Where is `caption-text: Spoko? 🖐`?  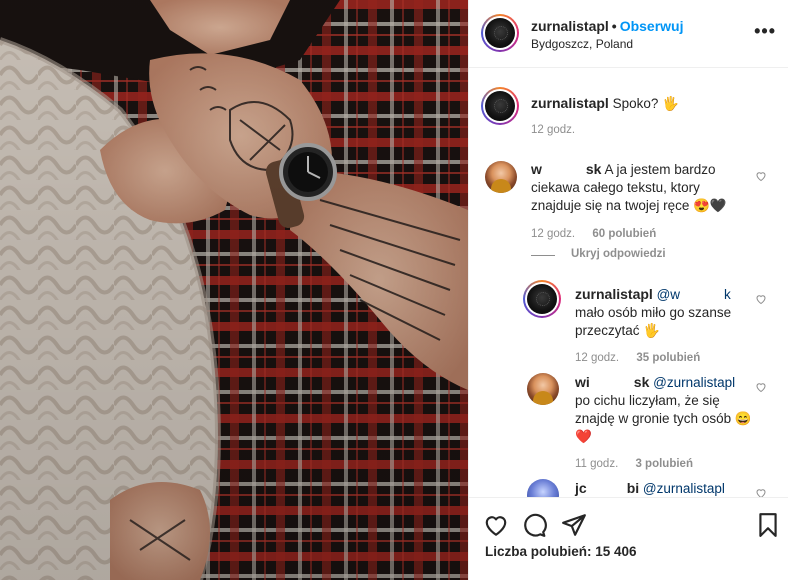 caption-text: Spoko? 🖐 is located at coordinates (645, 103).